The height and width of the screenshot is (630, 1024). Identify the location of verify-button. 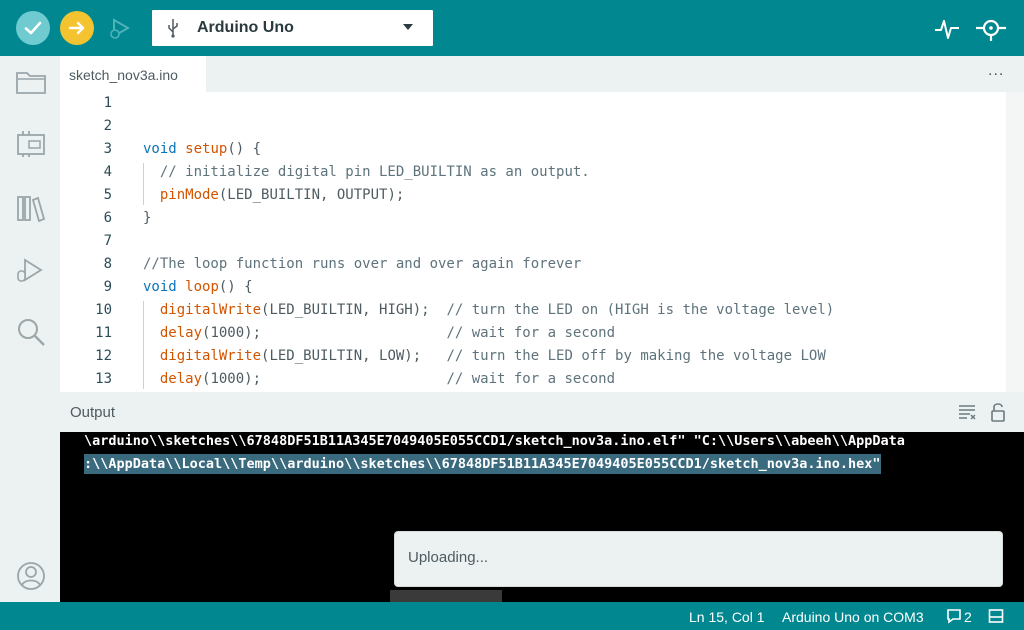
(33, 28).